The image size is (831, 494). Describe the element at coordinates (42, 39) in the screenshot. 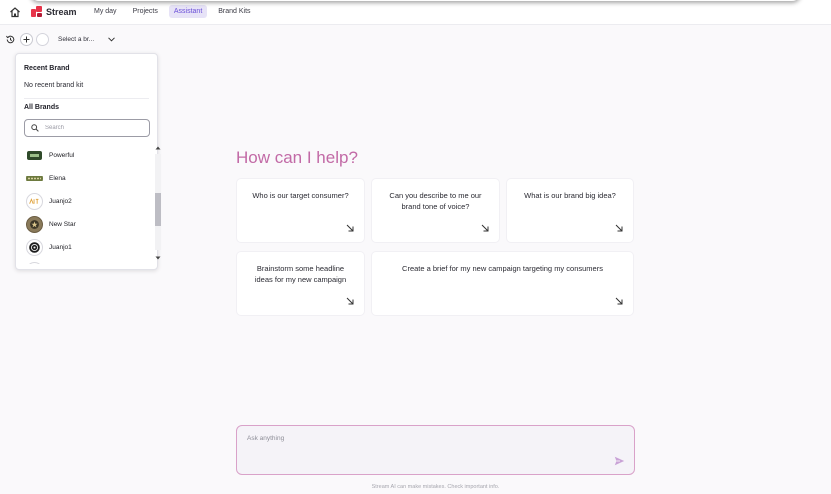

I see `brand-avatar` at that location.